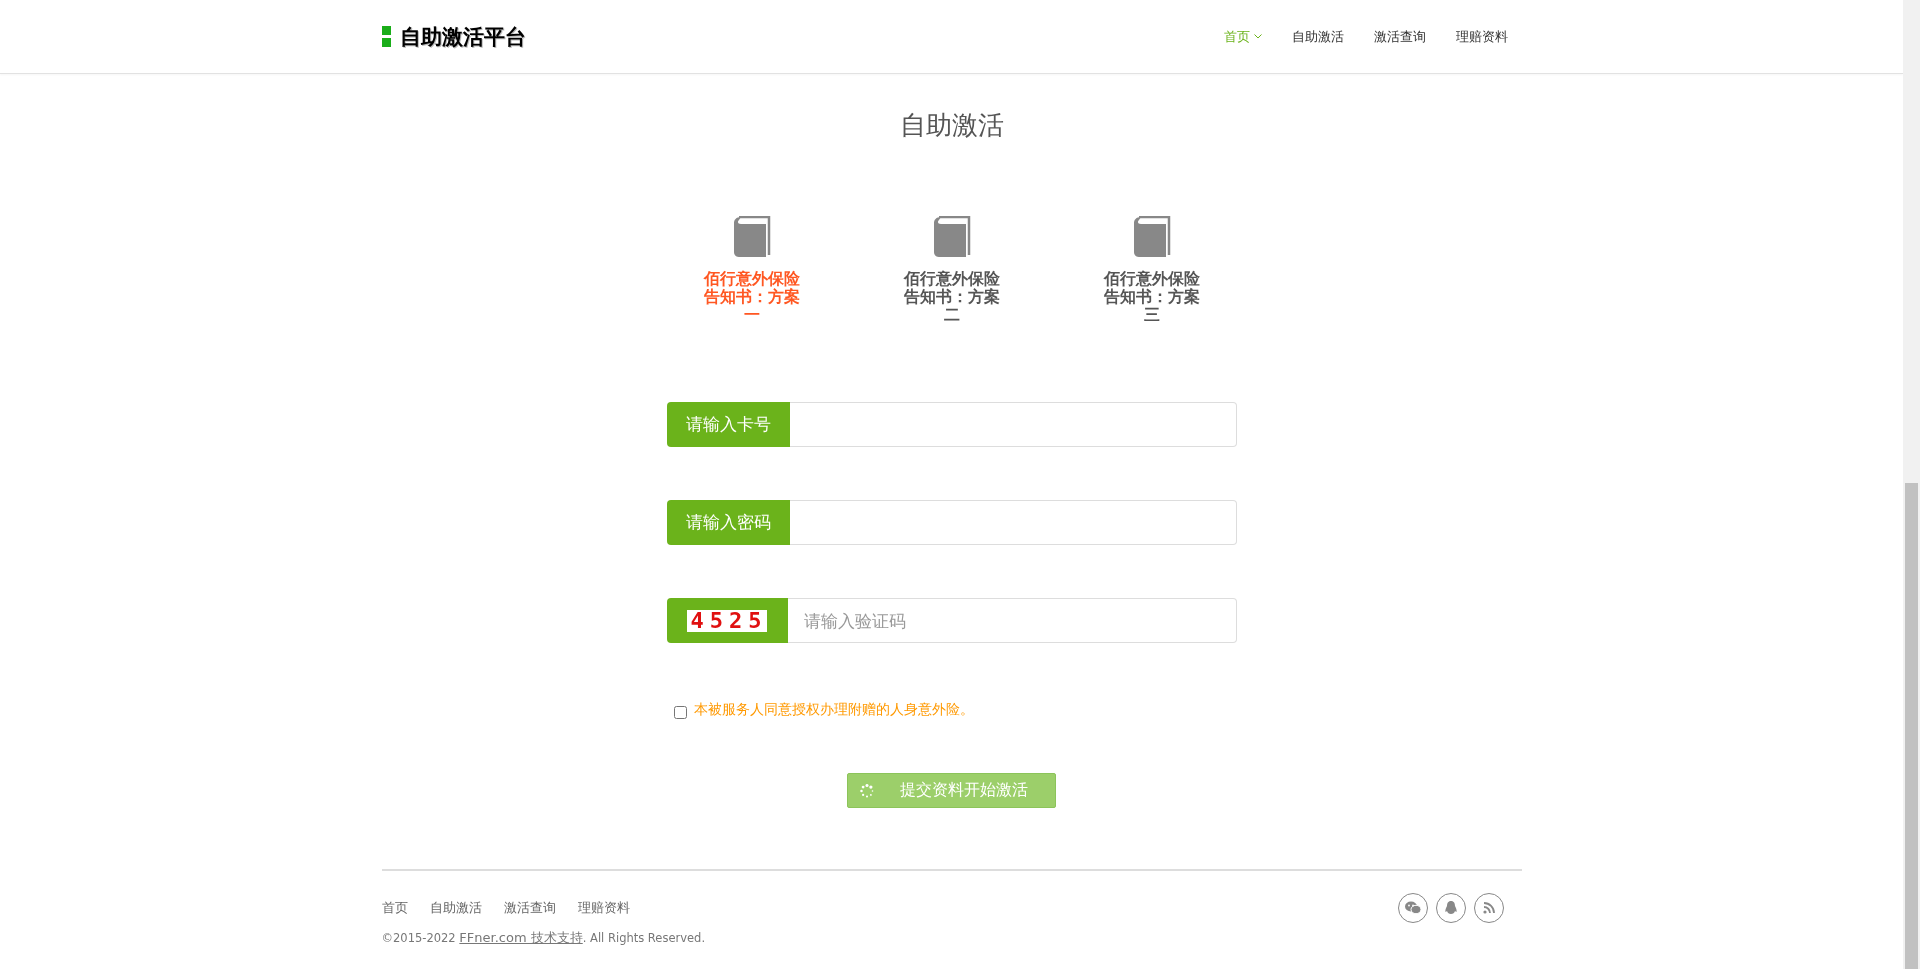 The image size is (1920, 969). Describe the element at coordinates (521, 937) in the screenshot. I see `support-link: FFner.com 技术支持` at that location.